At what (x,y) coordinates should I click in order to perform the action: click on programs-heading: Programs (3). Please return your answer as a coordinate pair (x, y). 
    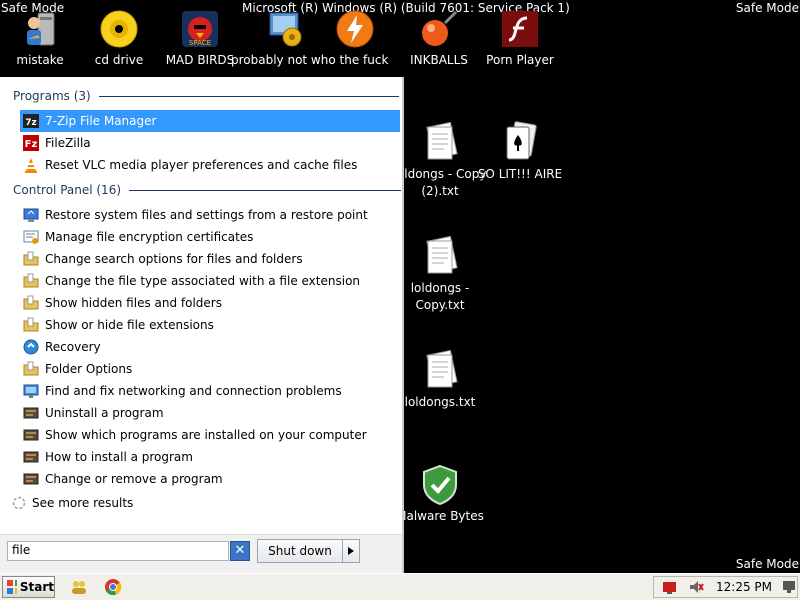
    Looking at the image, I should click on (206, 96).